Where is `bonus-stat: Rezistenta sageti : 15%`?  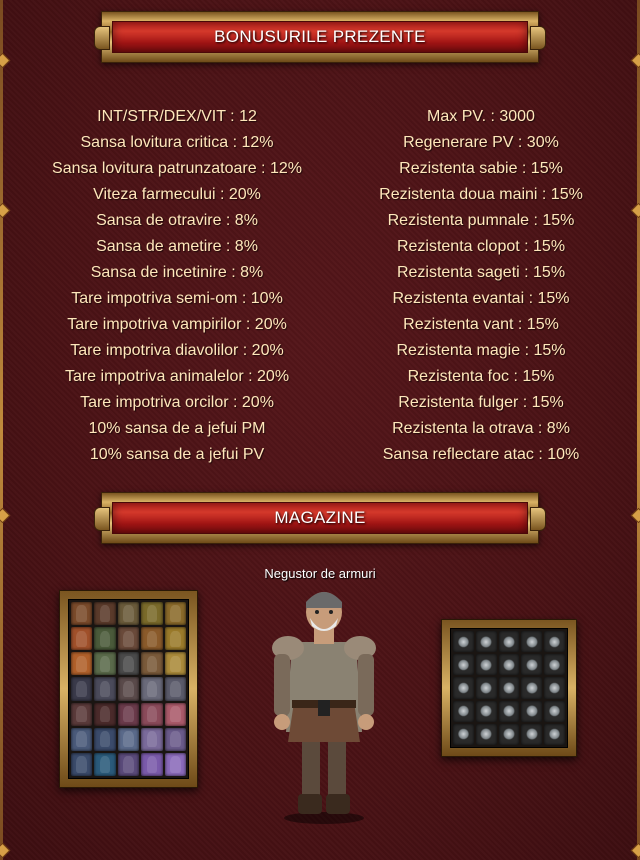 bonus-stat: Rezistenta sageti : 15% is located at coordinates (481, 272).